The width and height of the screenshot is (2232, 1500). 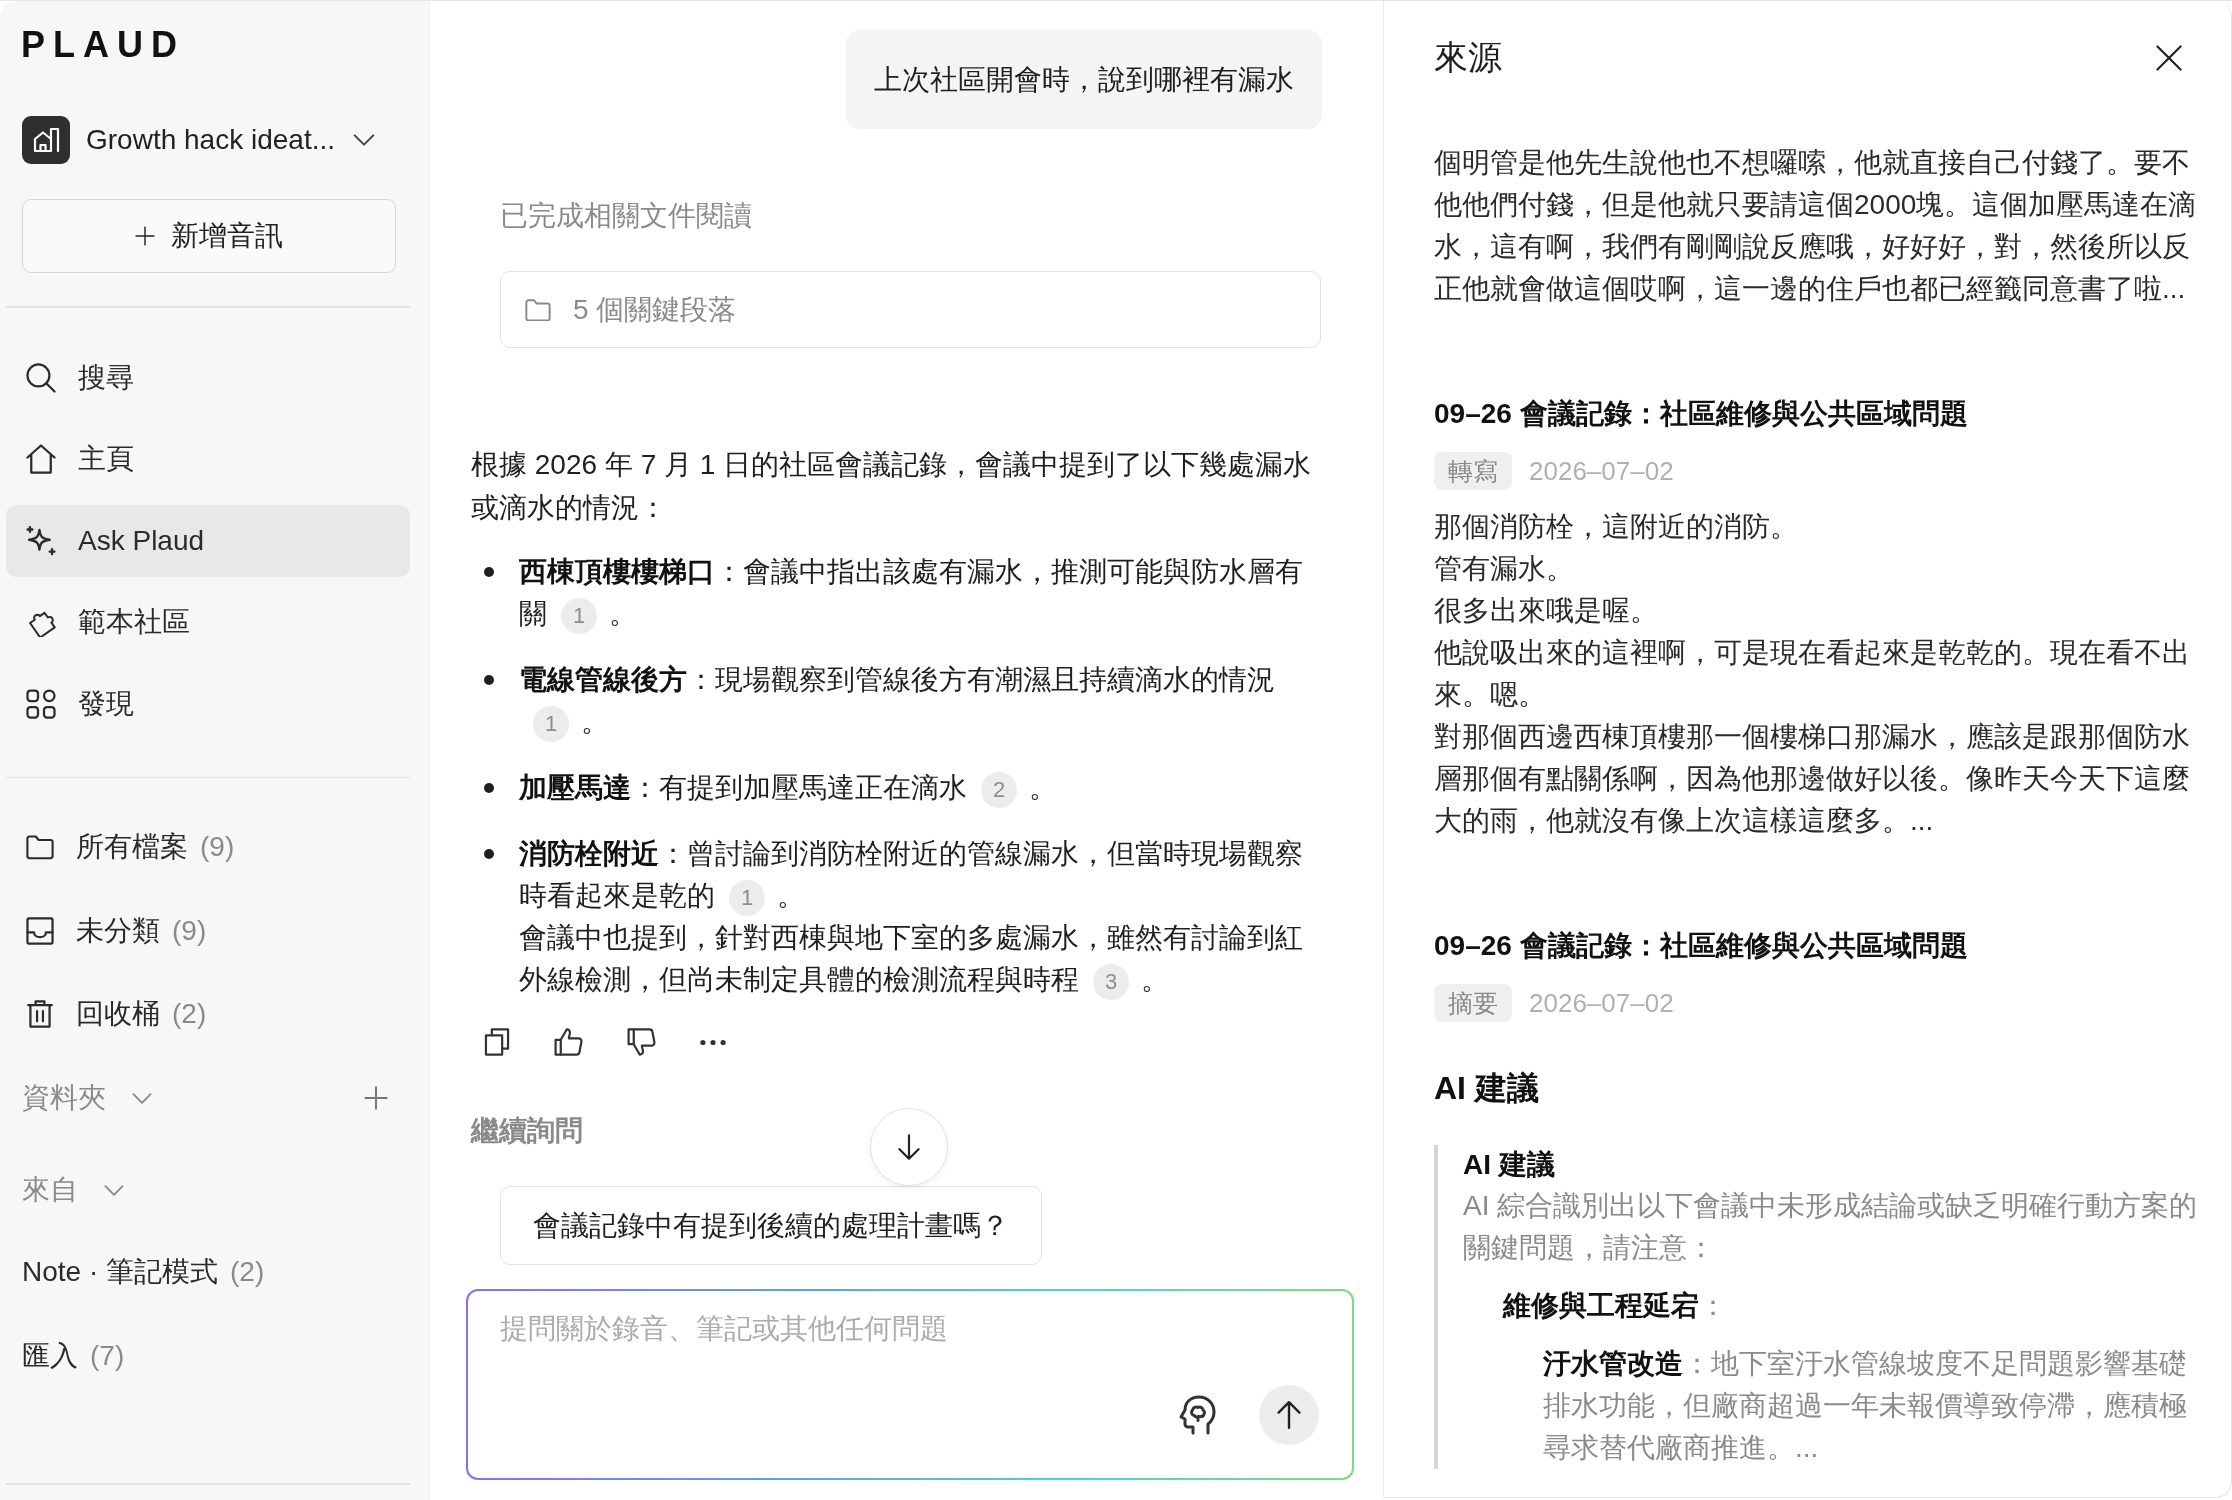 What do you see at coordinates (208, 622) in the screenshot?
I see `nav-item: 範本社區` at bounding box center [208, 622].